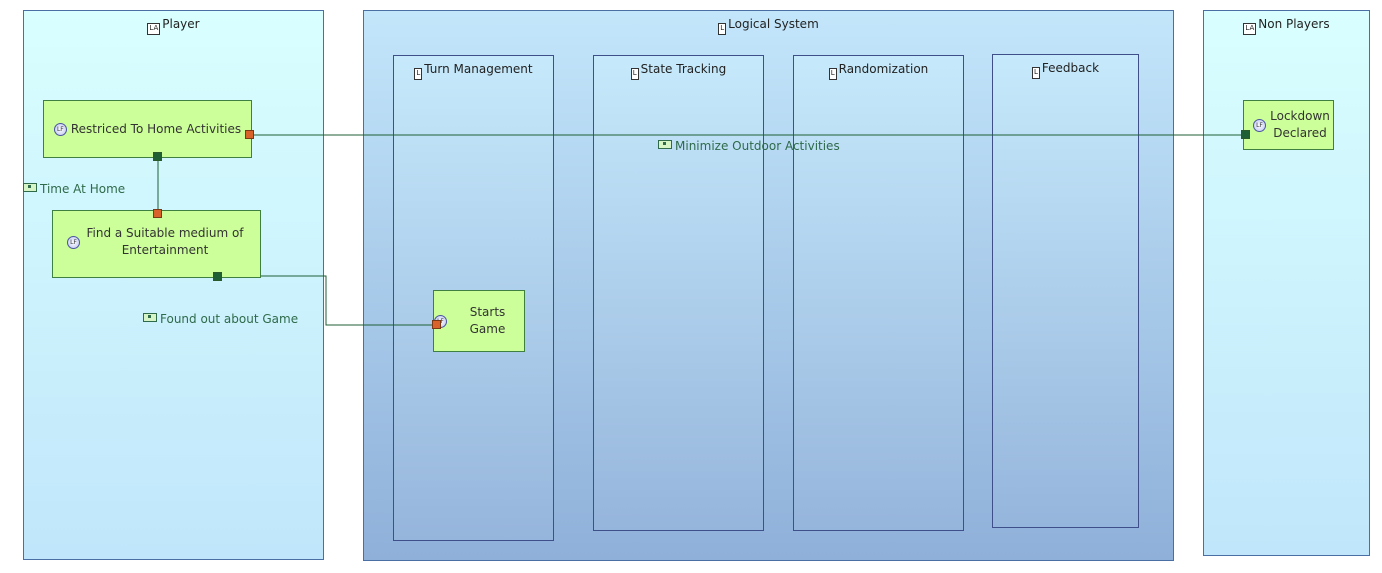  I want to click on function-label: Lockdown Declared, so click(1300, 124).